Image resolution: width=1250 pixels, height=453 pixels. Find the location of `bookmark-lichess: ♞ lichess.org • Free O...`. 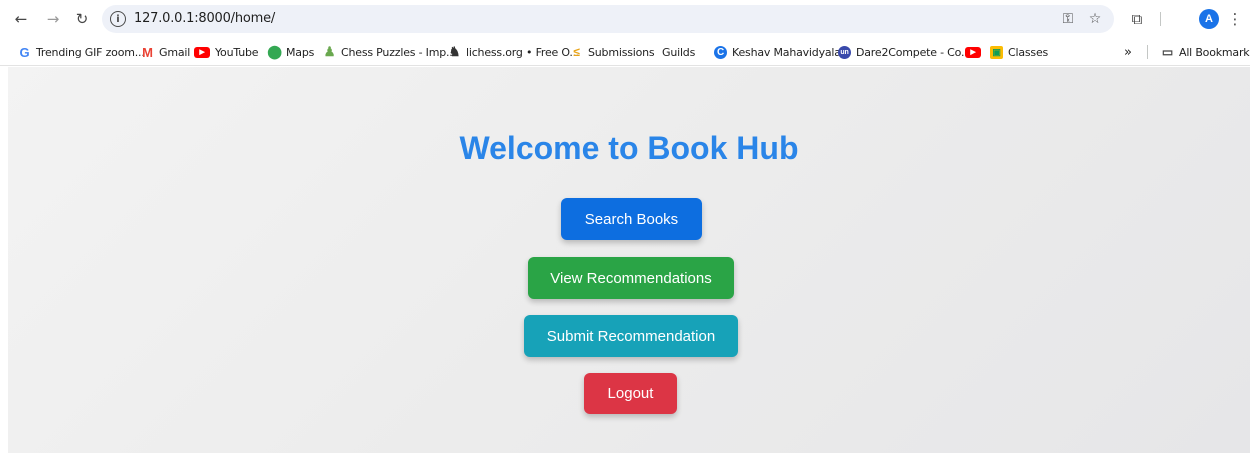

bookmark-lichess: ♞ lichess.org • Free O... is located at coordinates (514, 52).